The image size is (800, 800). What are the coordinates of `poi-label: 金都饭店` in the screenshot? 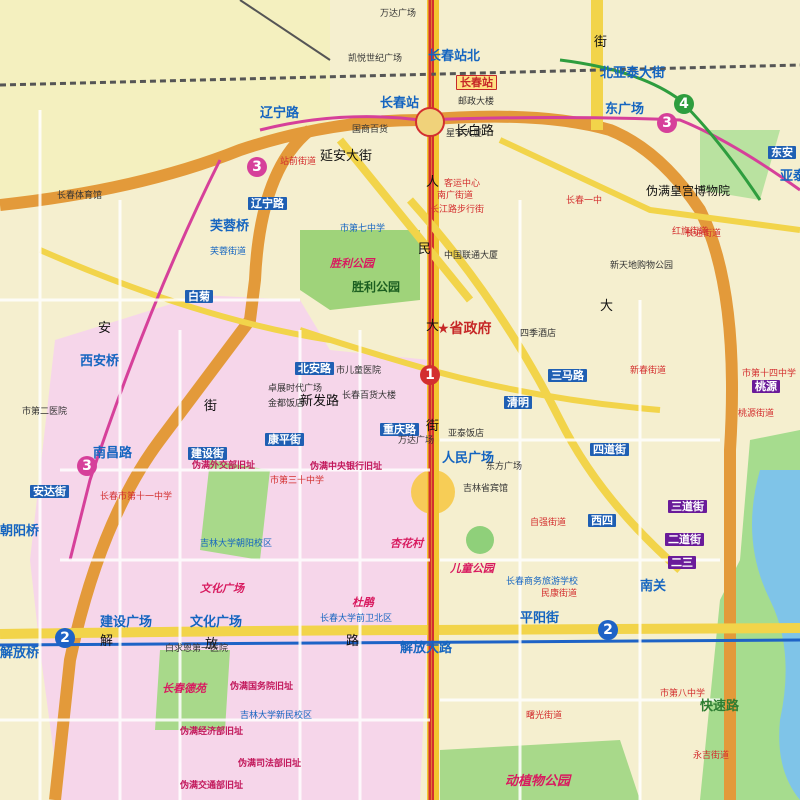 It's located at (286, 404).